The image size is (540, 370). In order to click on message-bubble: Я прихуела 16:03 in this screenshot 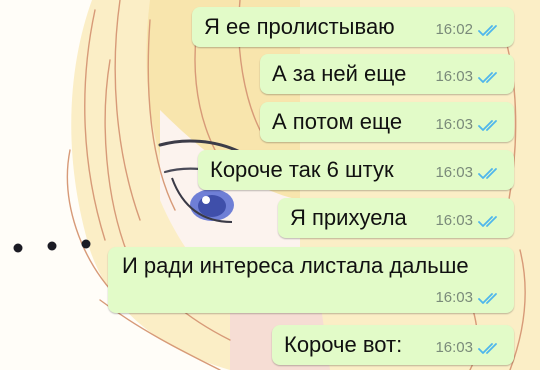, I will do `click(396, 218)`.